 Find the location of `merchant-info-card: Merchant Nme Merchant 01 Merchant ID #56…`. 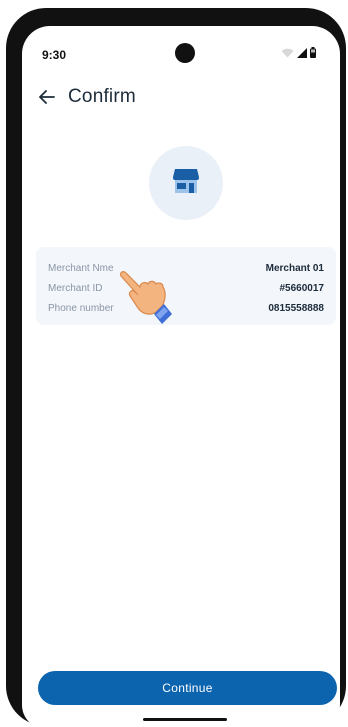

merchant-info-card: Merchant Nme Merchant 01 Merchant ID #56… is located at coordinates (186, 286).